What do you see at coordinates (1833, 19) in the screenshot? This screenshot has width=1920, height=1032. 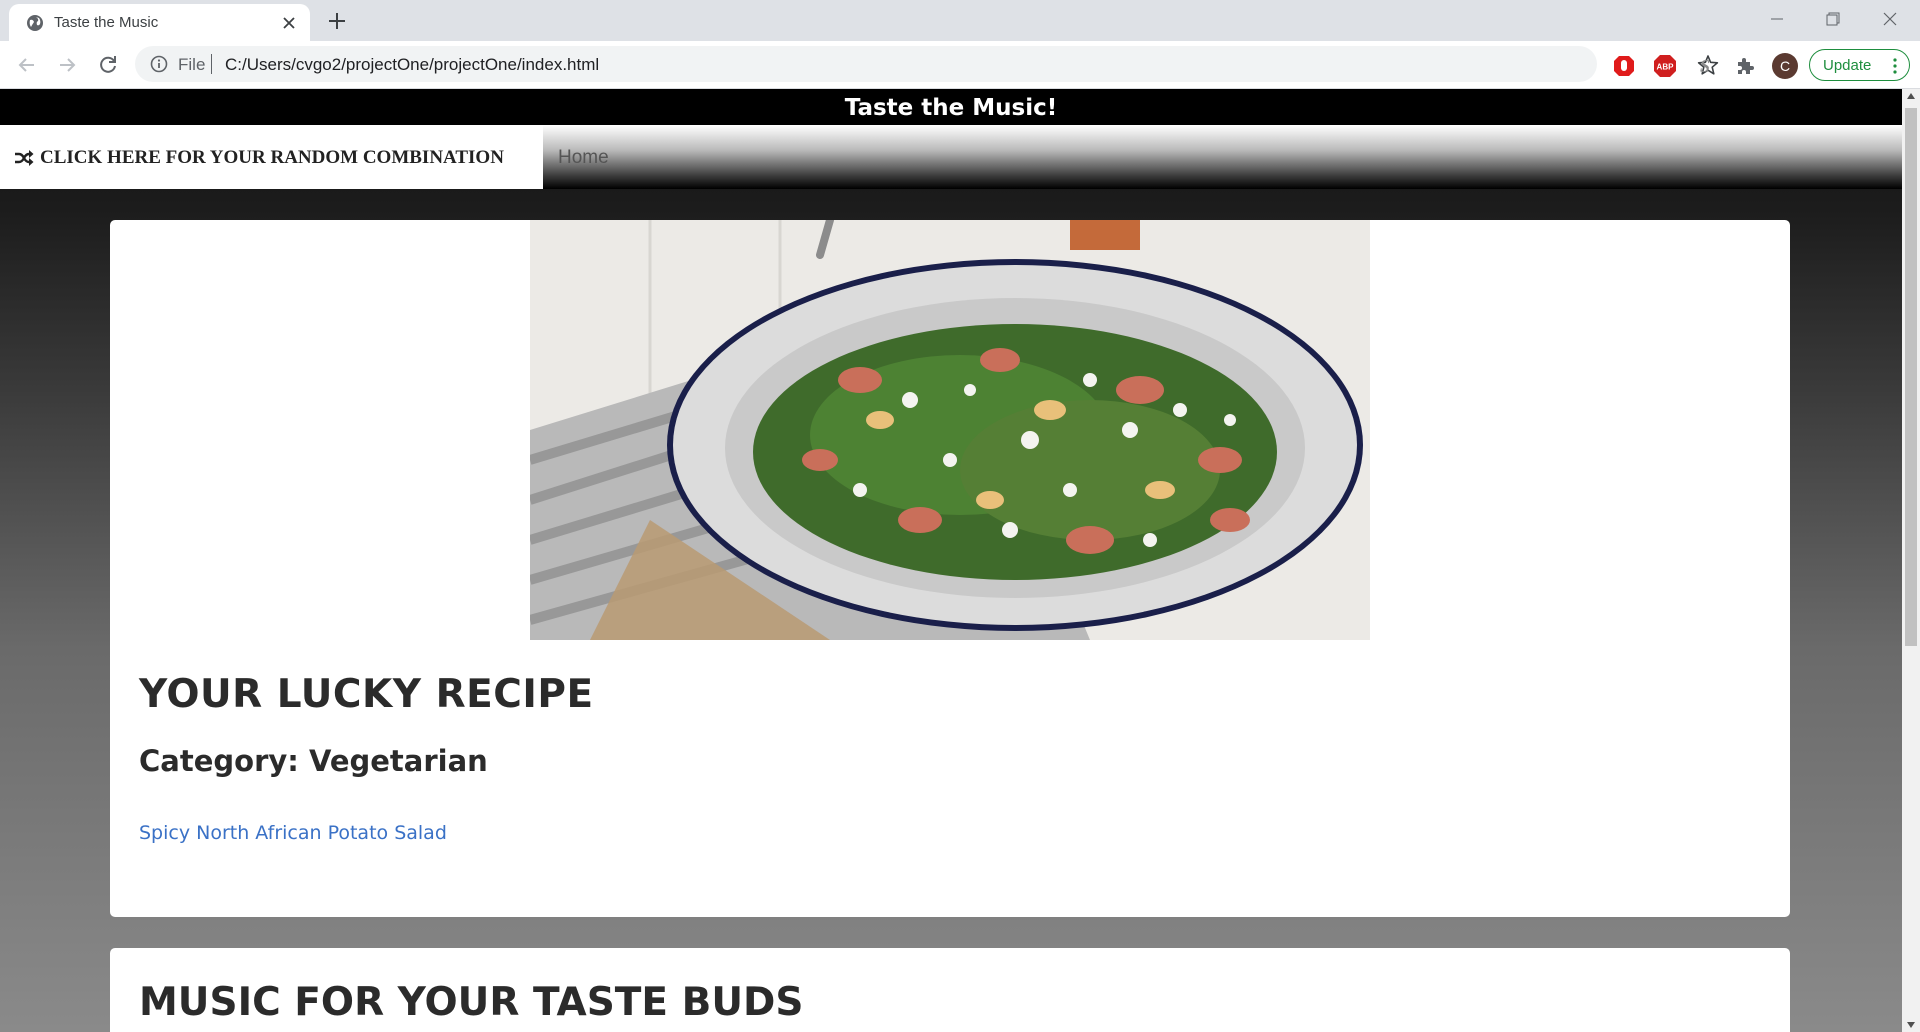 I see `restore-icon` at bounding box center [1833, 19].